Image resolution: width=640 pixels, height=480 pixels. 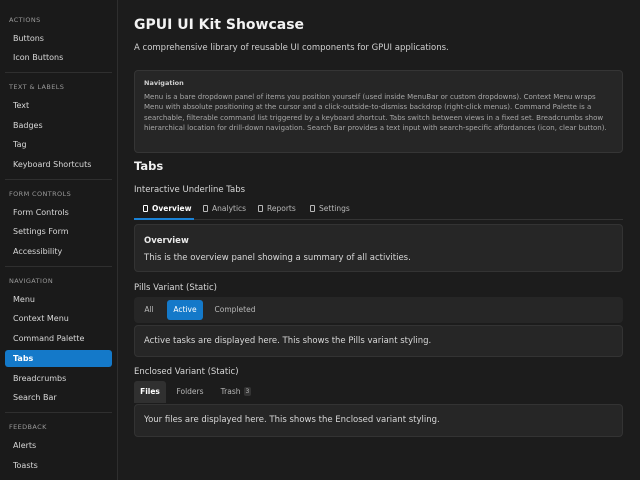 I want to click on tab-reports: Reports, so click(x=275, y=210).